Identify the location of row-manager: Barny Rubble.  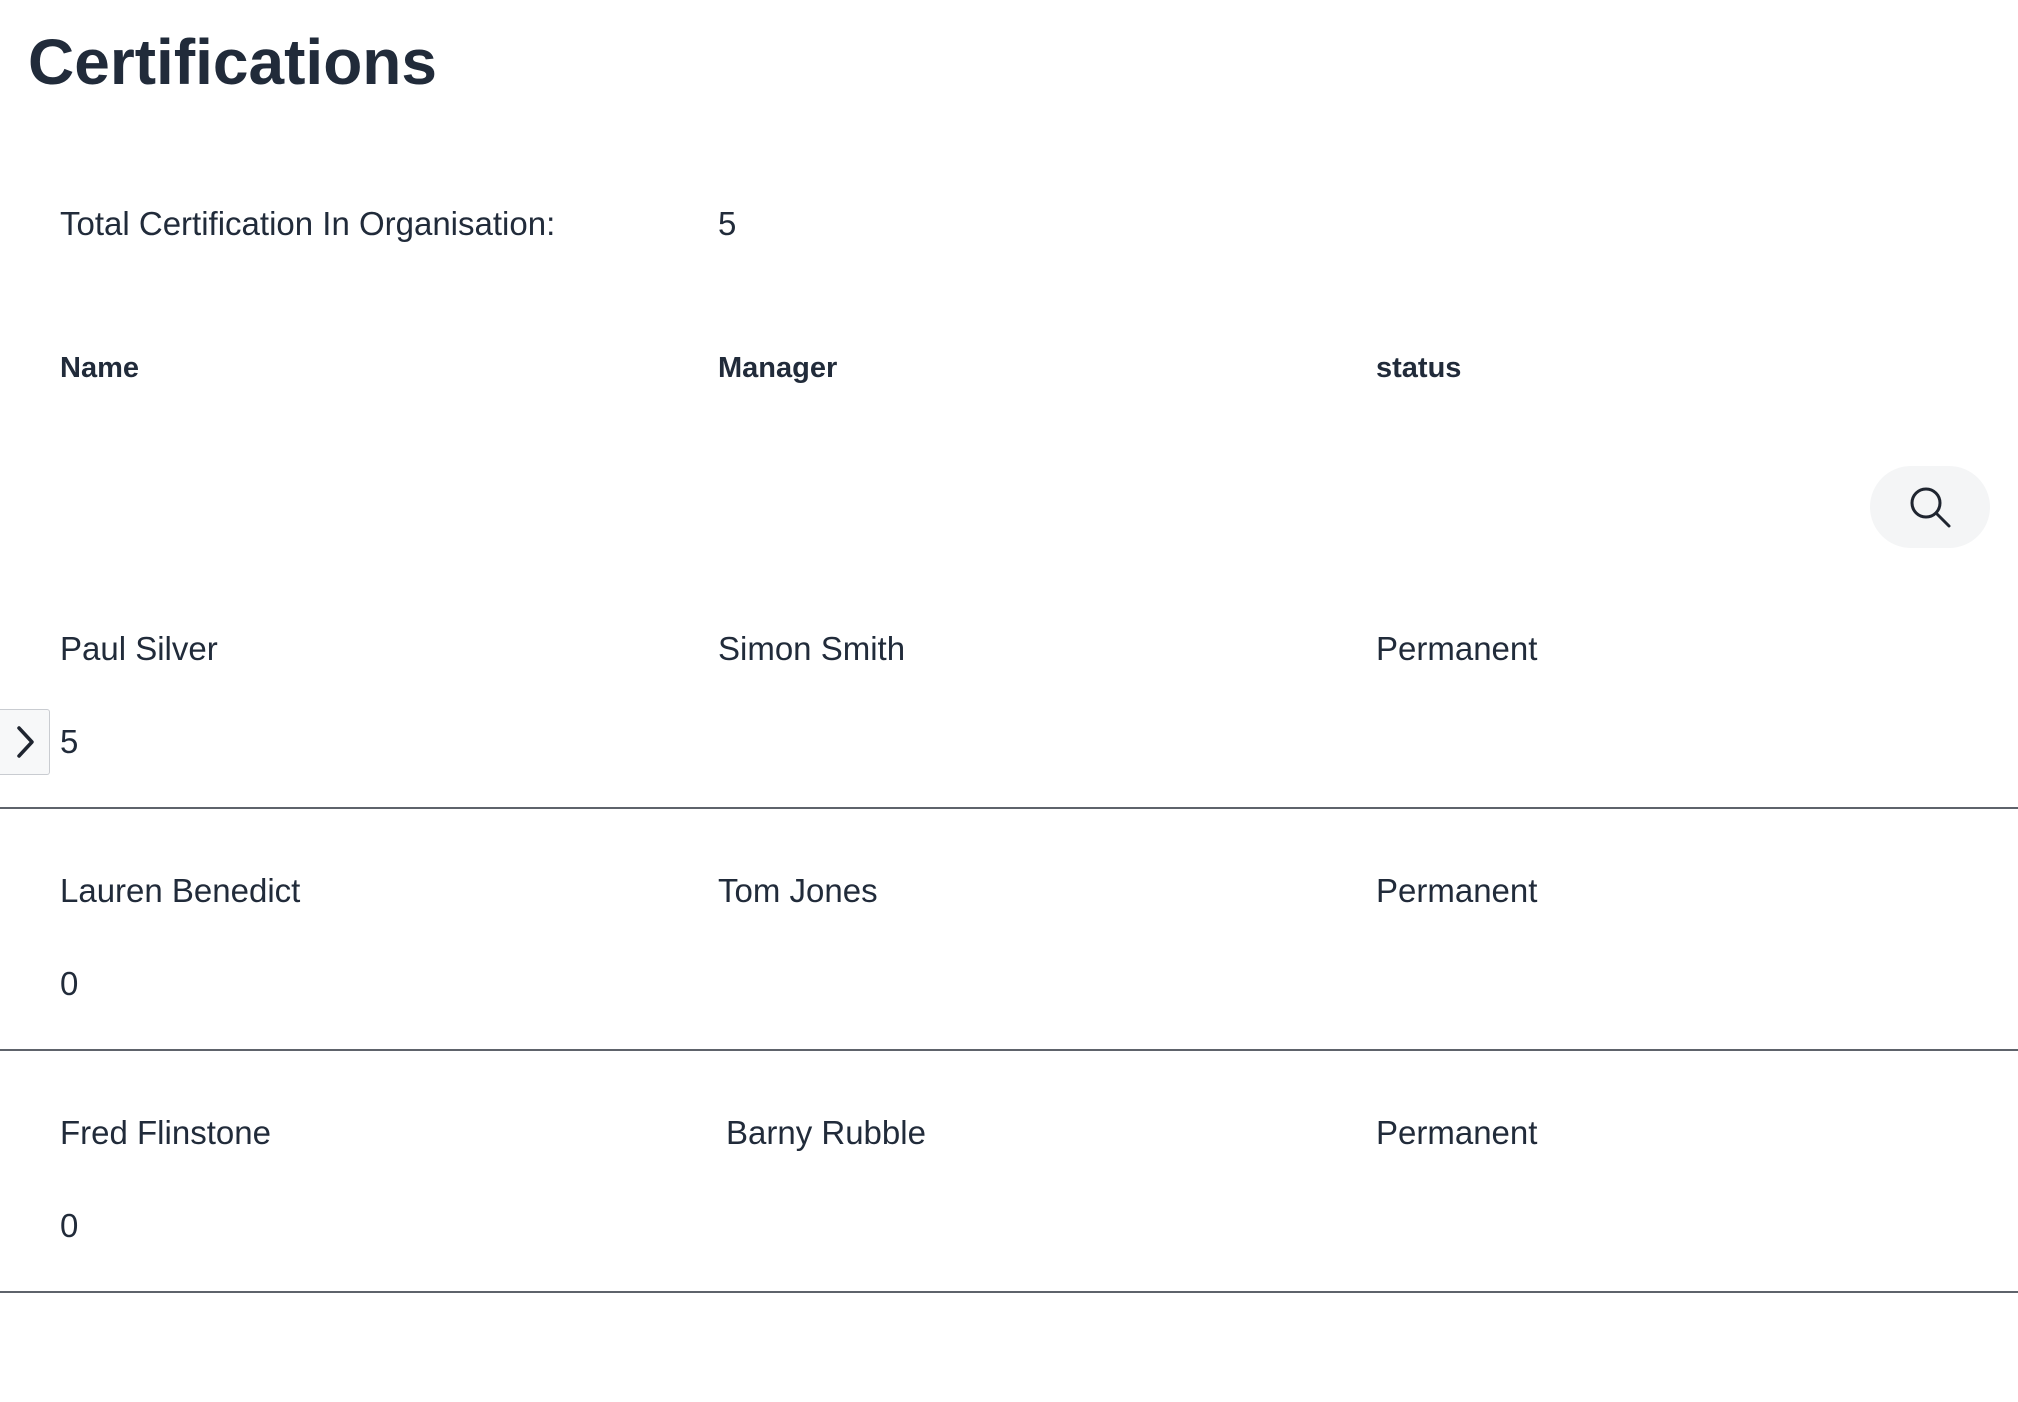
(826, 1132).